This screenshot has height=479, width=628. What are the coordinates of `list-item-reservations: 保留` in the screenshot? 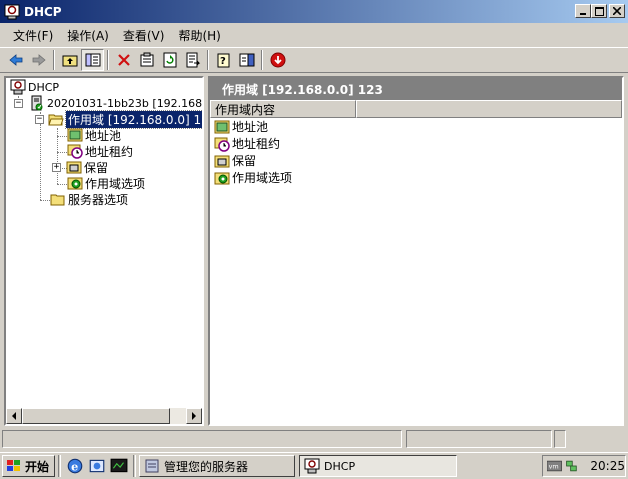 It's located at (416, 160).